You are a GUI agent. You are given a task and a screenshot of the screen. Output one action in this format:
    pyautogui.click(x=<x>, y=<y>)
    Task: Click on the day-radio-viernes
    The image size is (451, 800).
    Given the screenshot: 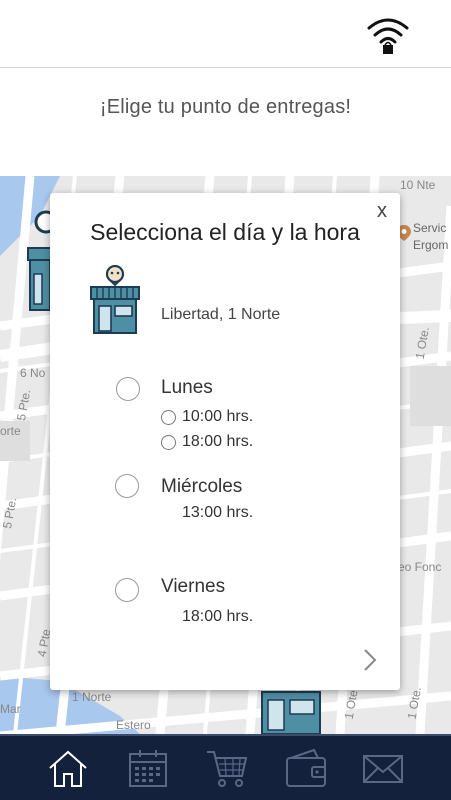 What is the action you would take?
    pyautogui.click(x=127, y=590)
    